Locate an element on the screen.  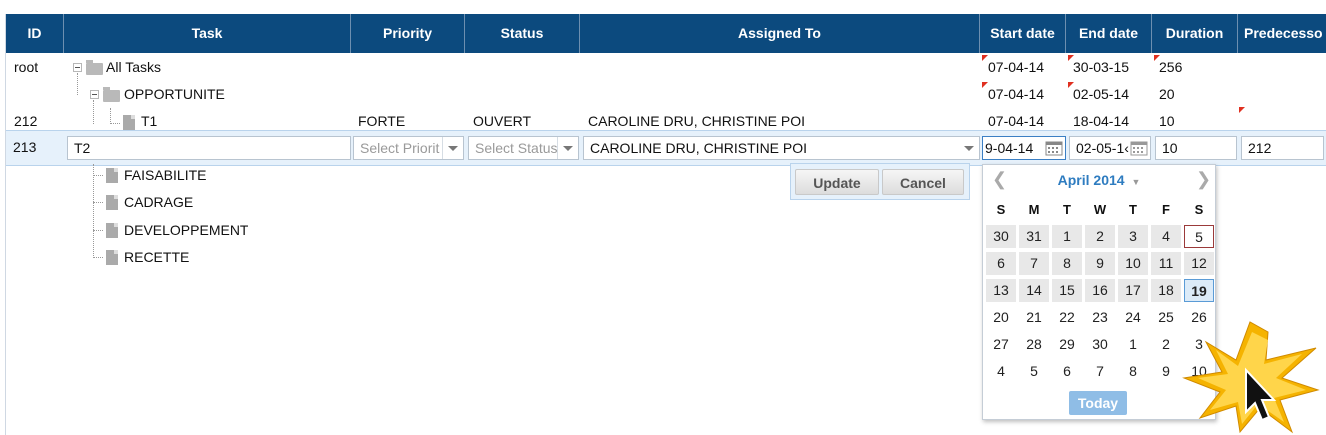
calendar-day: 3 is located at coordinates (1133, 236).